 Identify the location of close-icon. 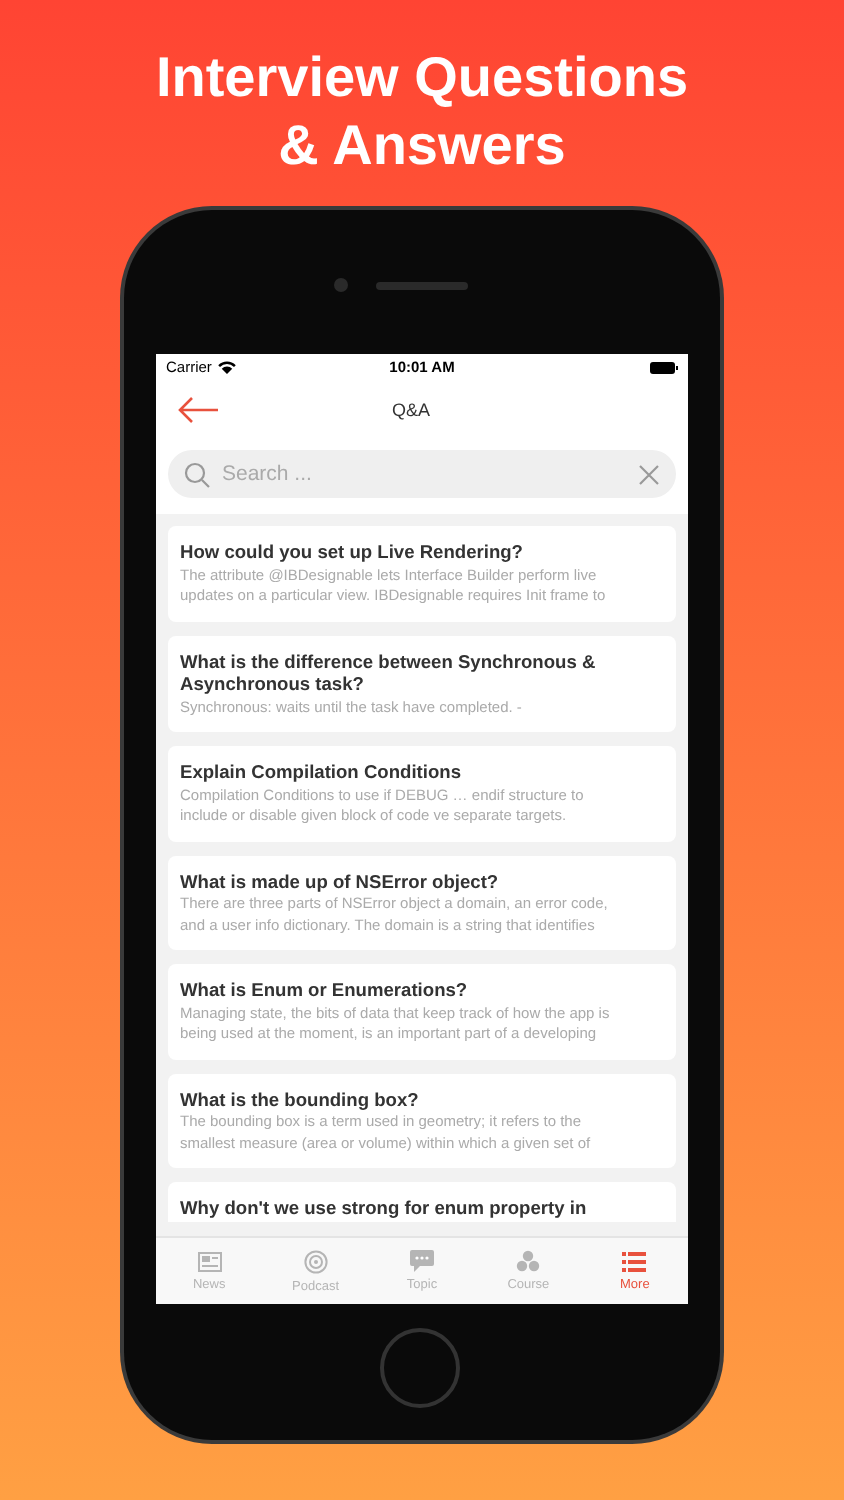
(649, 474).